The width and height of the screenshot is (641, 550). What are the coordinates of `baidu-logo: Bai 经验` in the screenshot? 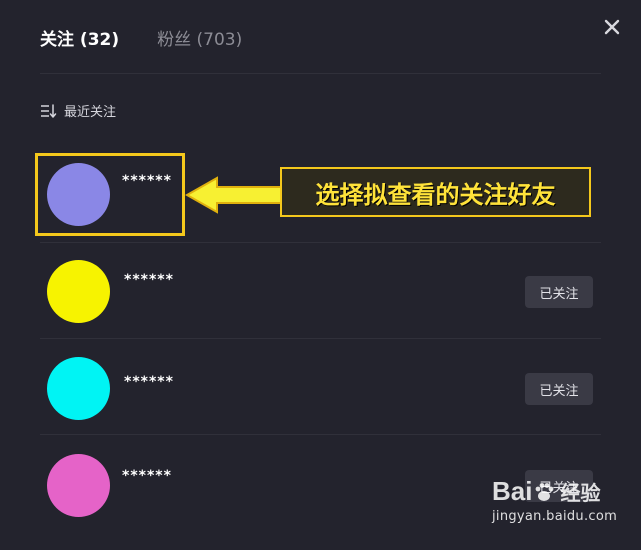 It's located at (562, 491).